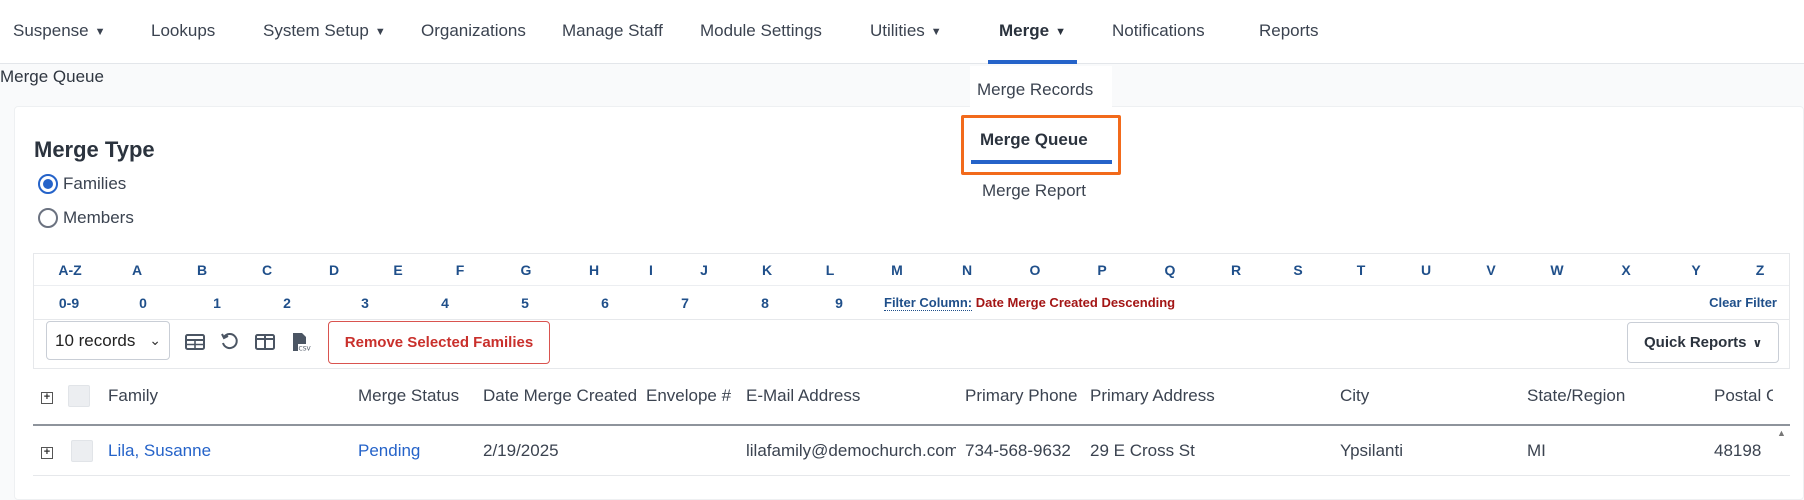  Describe the element at coordinates (445, 303) in the screenshot. I see `filter-number-4: 4` at that location.